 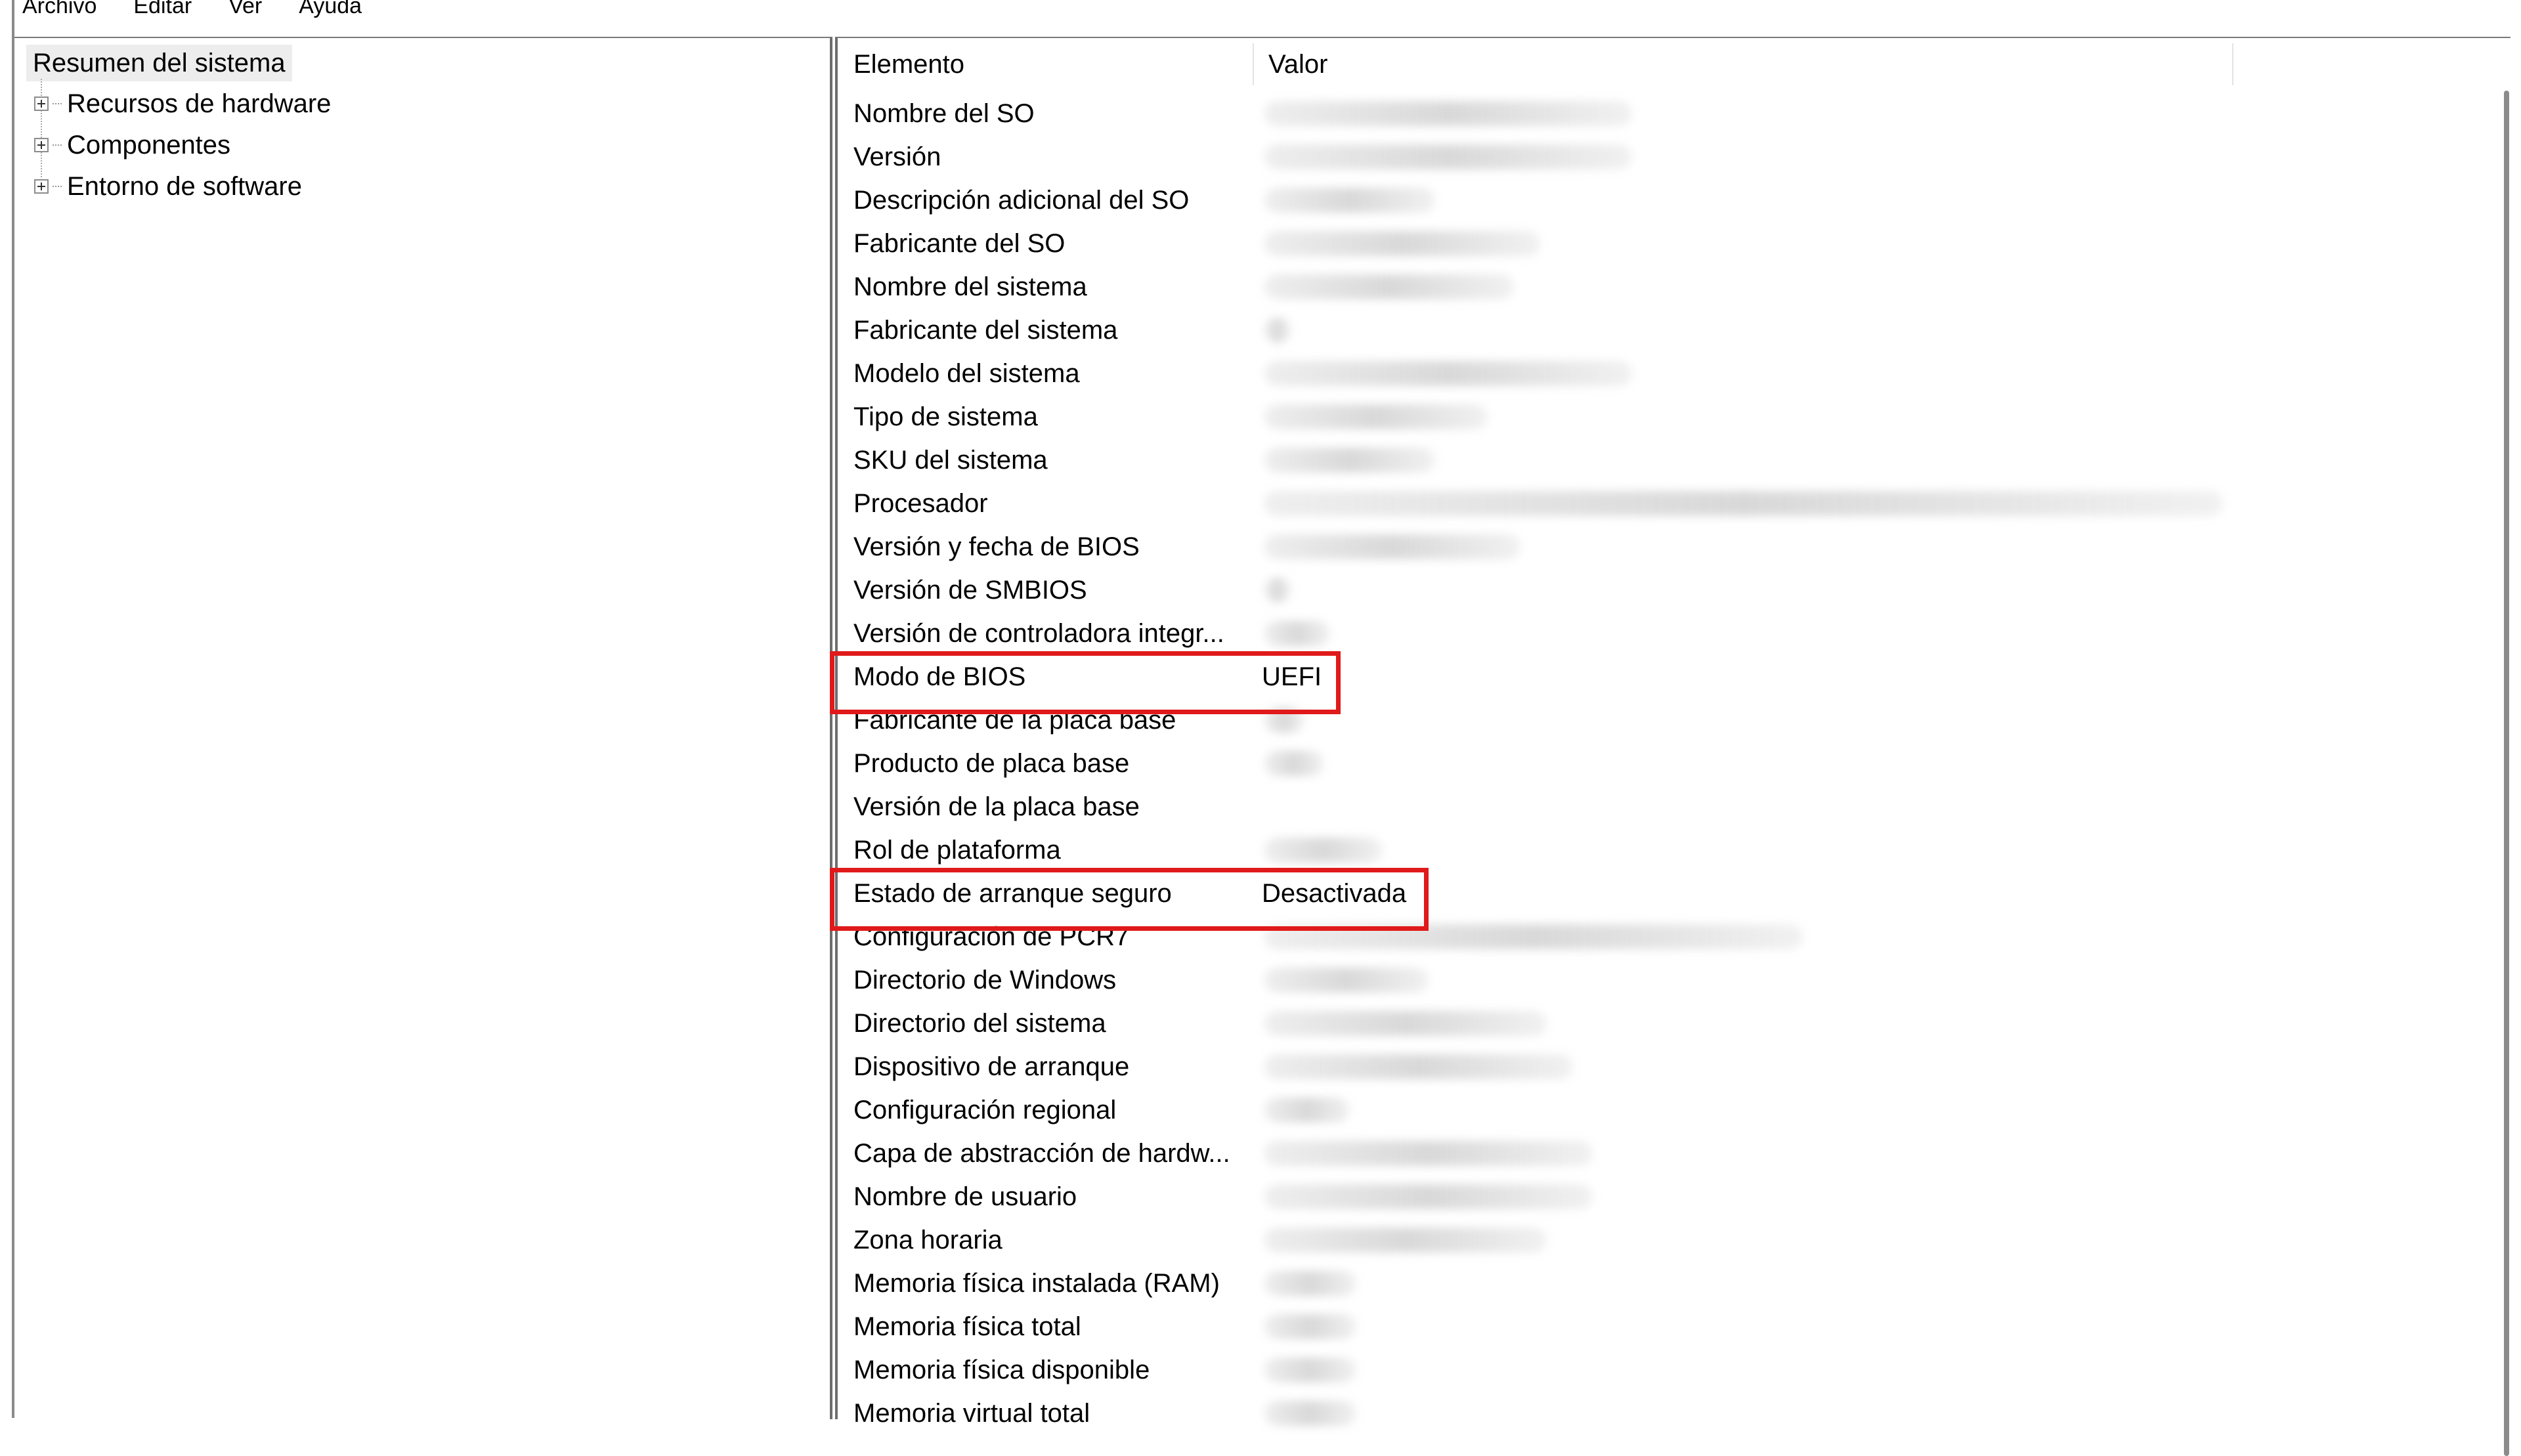 I want to click on tree-item-label: Componentes, so click(x=149, y=145).